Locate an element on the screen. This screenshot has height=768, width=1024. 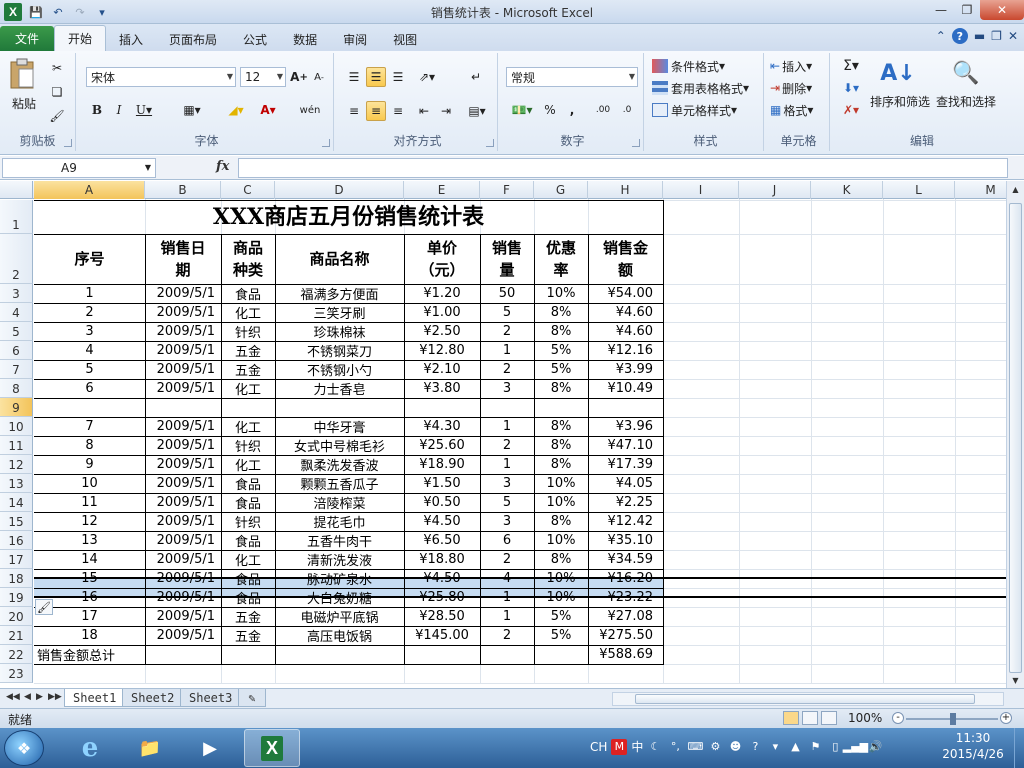
start-button: ❖ is located at coordinates (24, 748).